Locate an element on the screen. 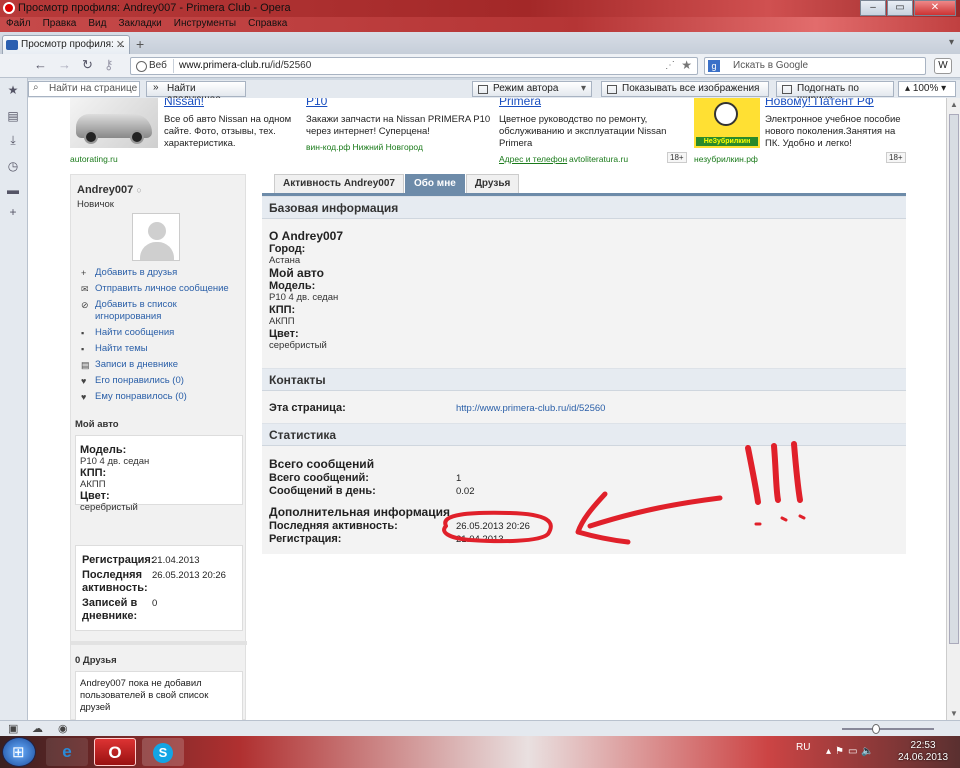 Image resolution: width=960 pixels, height=768 pixels. fit-width-button: Подогнать по ширине is located at coordinates (835, 93).